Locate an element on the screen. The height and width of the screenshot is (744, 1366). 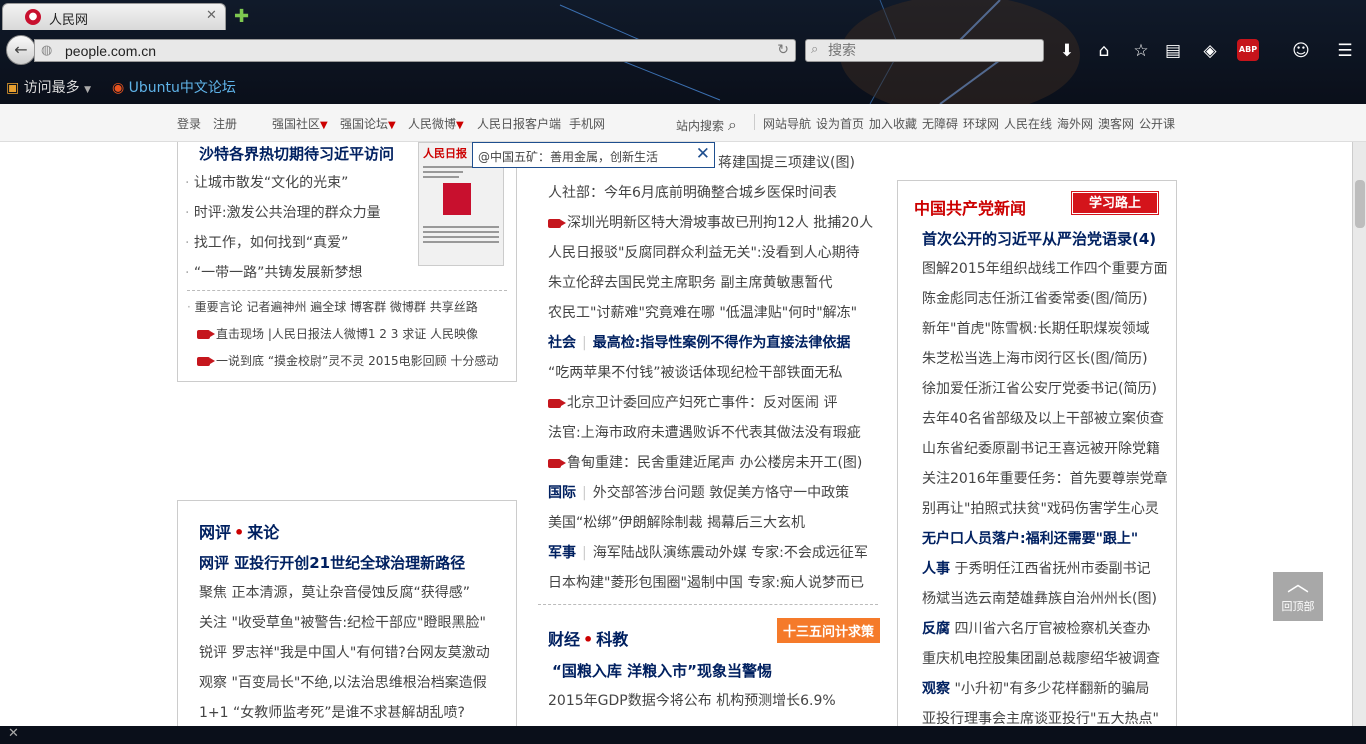
party-news-title: 中国共产党新闻 is located at coordinates (970, 207).